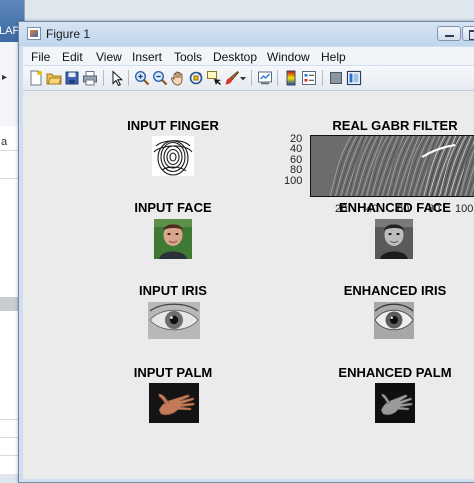  What do you see at coordinates (336, 78) in the screenshot?
I see `hide-plot-tools-icon` at bounding box center [336, 78].